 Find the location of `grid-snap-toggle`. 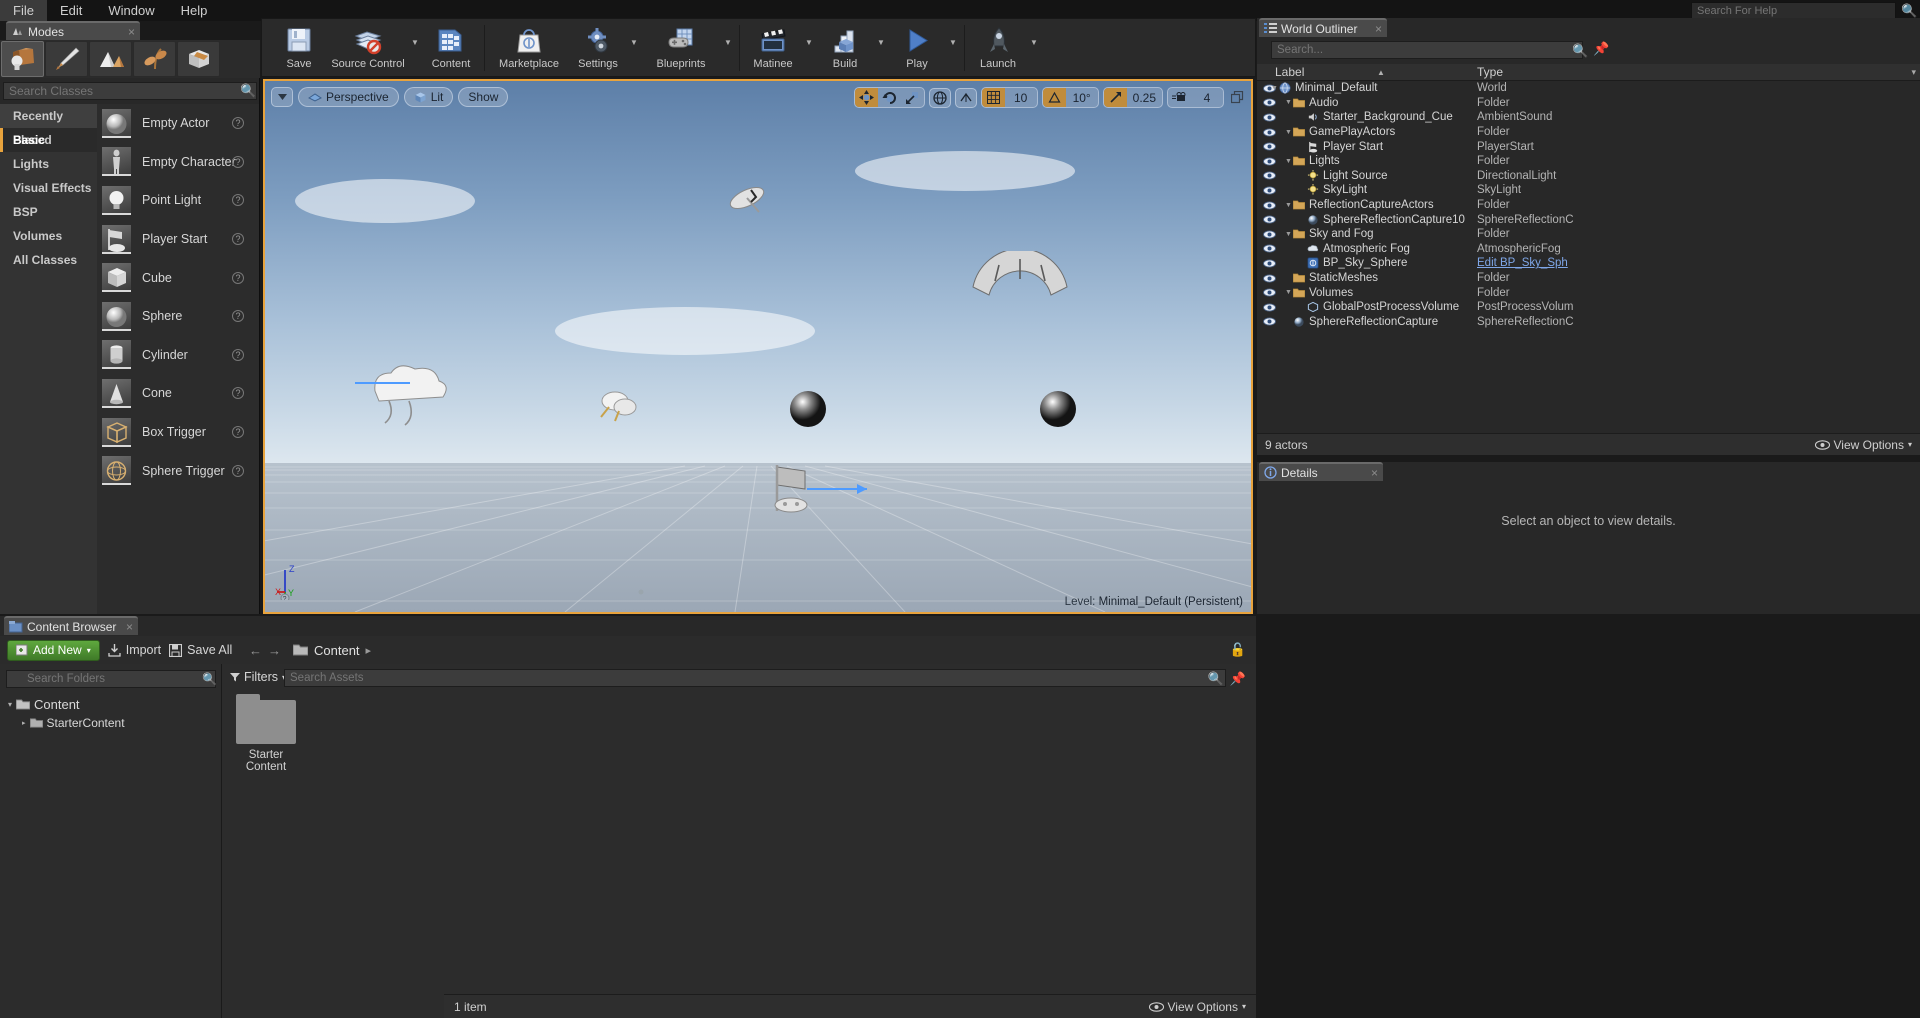

grid-snap-toggle is located at coordinates (993, 97).